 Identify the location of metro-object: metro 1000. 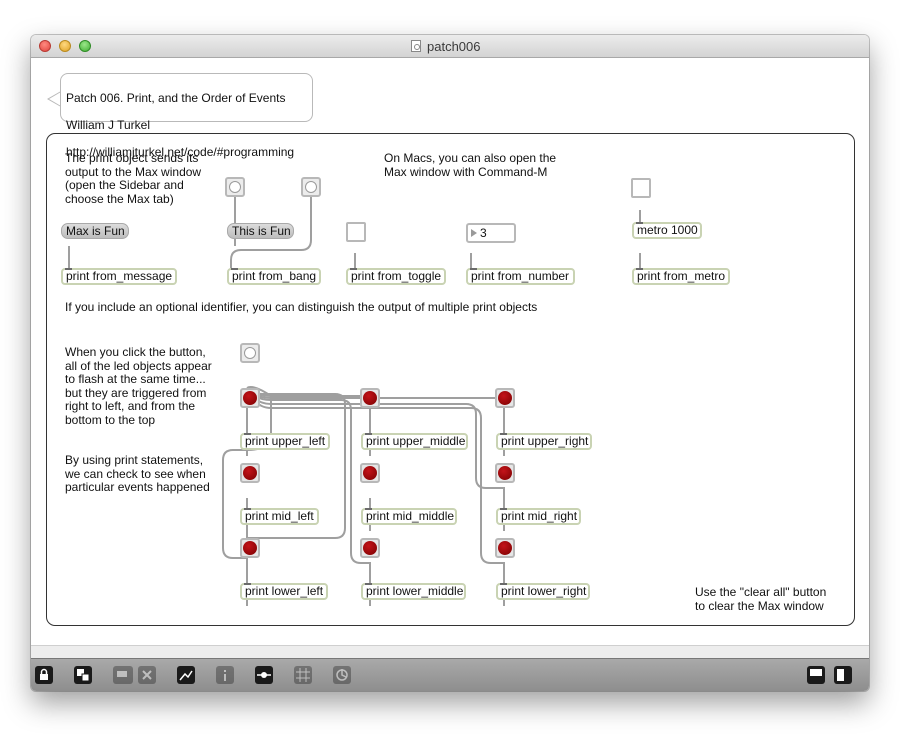
(667, 230).